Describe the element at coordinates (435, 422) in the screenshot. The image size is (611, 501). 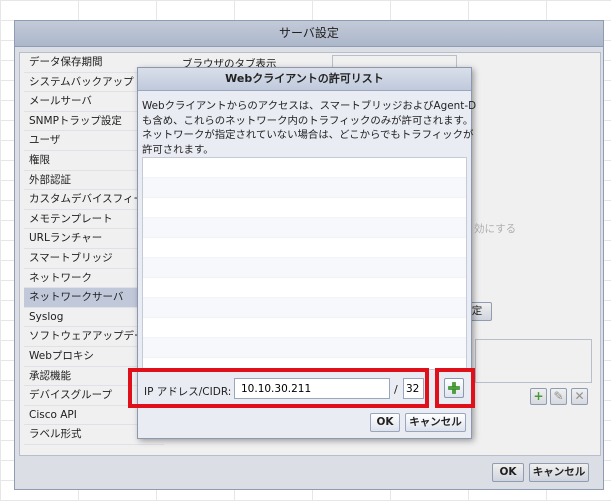
I see `allowlist-cancel-button: キャンセル` at that location.